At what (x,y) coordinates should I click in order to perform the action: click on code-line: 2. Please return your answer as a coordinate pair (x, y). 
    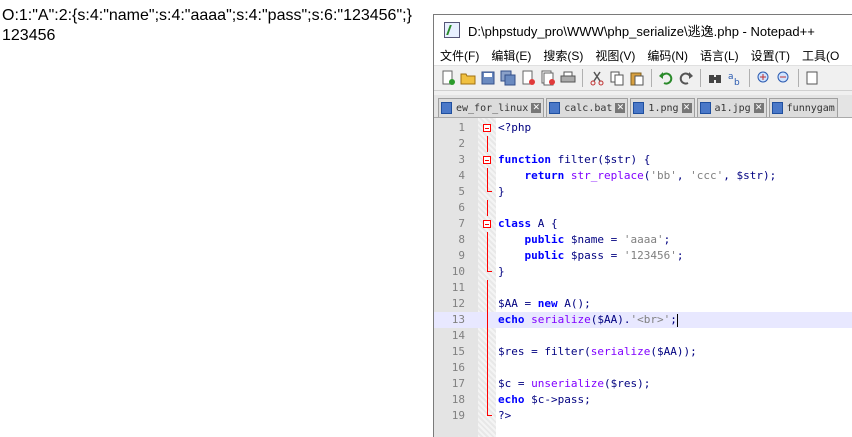
    Looking at the image, I should click on (643, 144).